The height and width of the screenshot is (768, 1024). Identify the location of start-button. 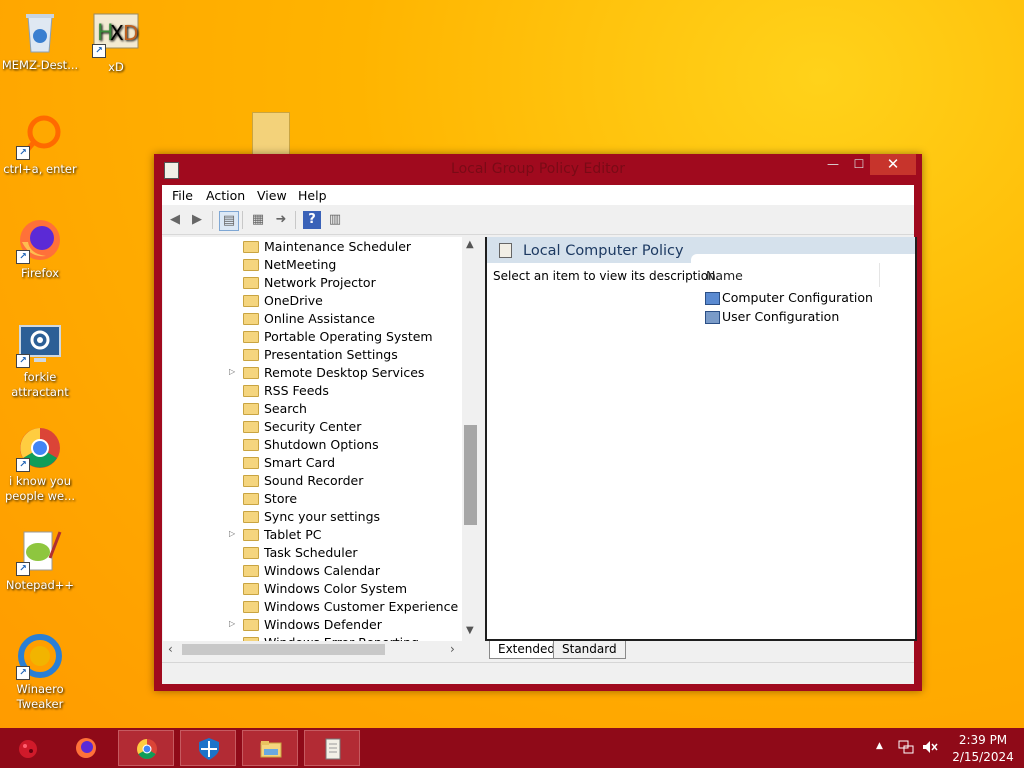
(28, 748).